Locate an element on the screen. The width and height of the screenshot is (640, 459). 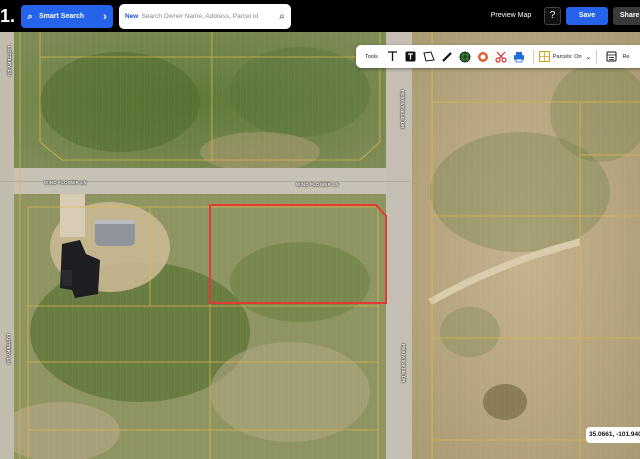
text-tool-icon is located at coordinates (393, 57).